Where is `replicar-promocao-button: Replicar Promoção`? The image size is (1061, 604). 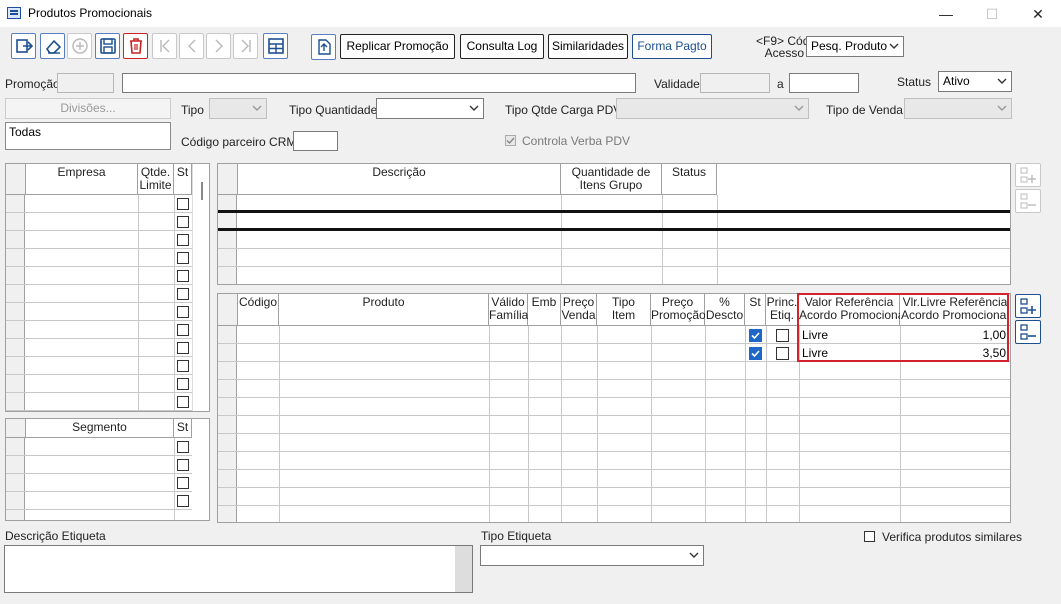
replicar-promocao-button: Replicar Promoção is located at coordinates (397, 46).